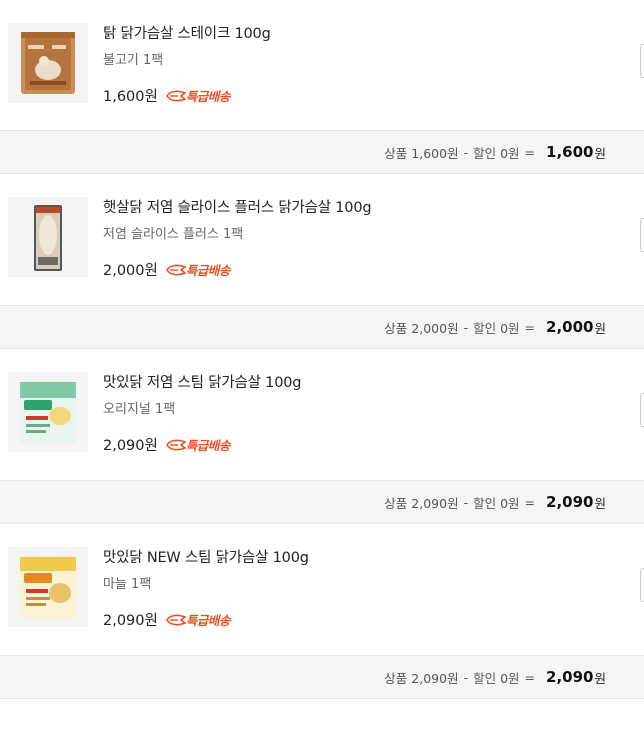 The width and height of the screenshot is (644, 736). I want to click on product-image-steam-original-pack, so click(48, 412).